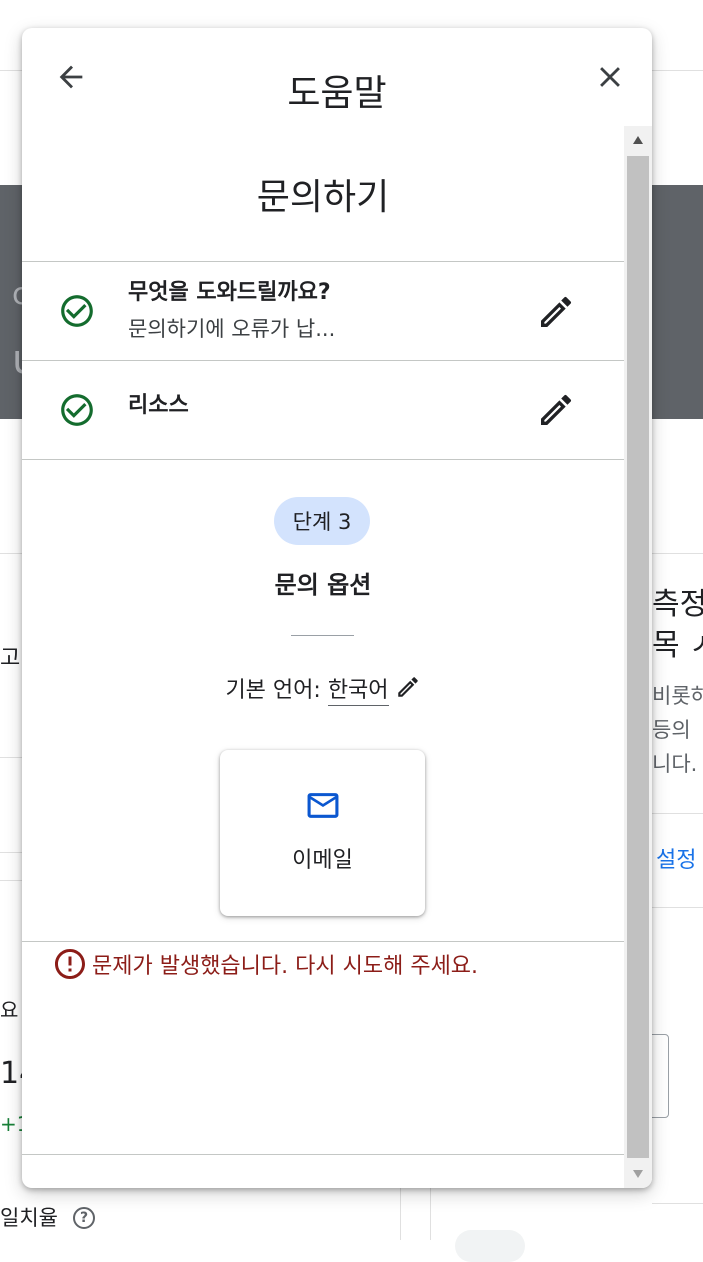 The image size is (703, 1262). What do you see at coordinates (676, 861) in the screenshot?
I see `background-settings-link: 설정` at bounding box center [676, 861].